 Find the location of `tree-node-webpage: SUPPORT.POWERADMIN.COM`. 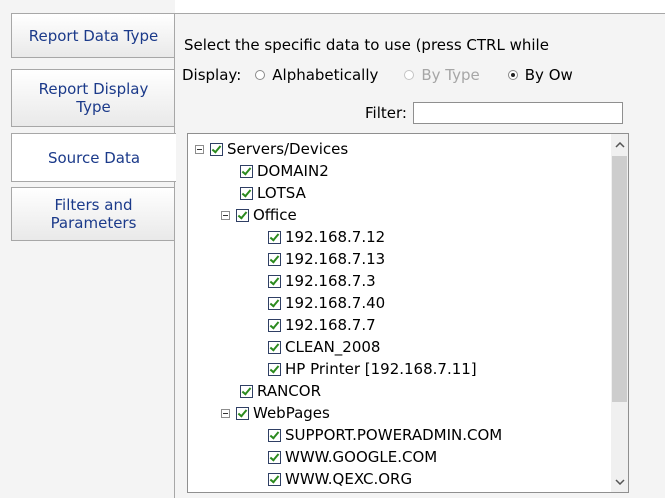

tree-node-webpage: SUPPORT.POWERADMIN.COM is located at coordinates (385, 435).